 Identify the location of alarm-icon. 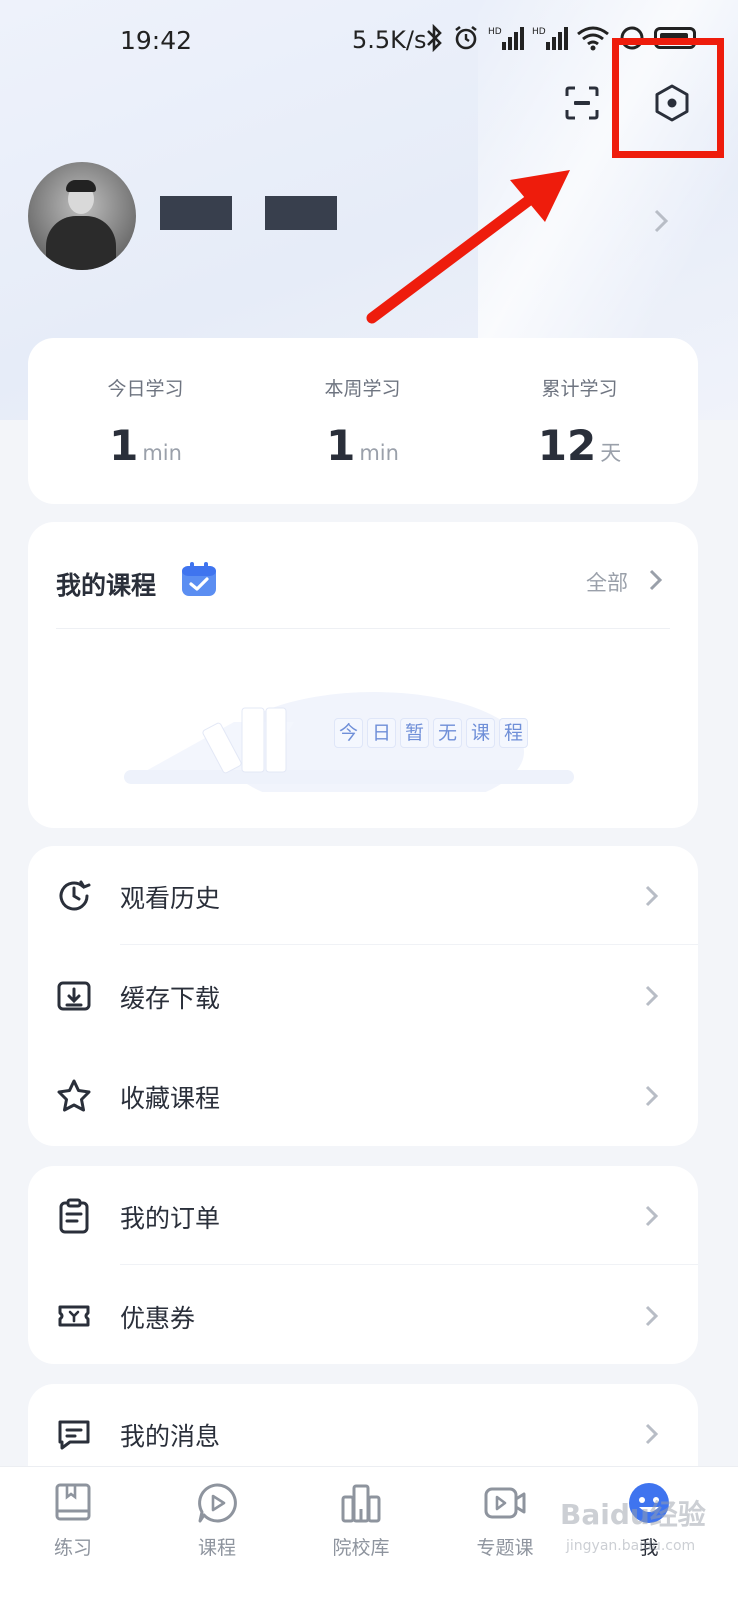
(466, 37).